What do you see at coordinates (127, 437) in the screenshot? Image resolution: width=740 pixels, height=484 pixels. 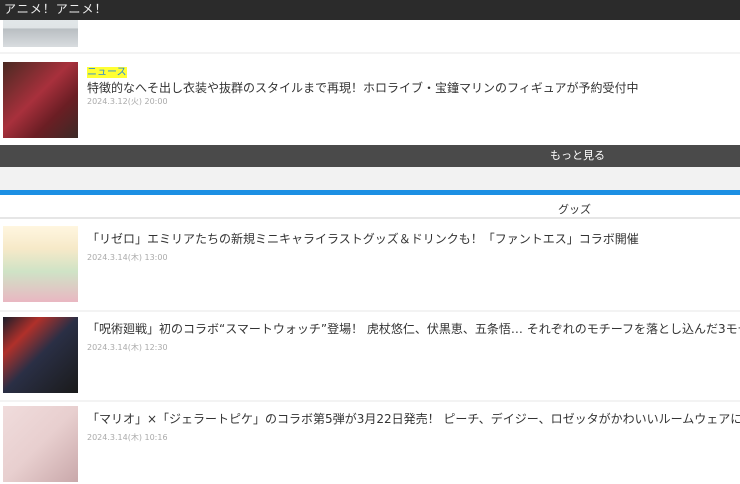 I see `article-date: 2024.3.14(木) 10:16` at bounding box center [127, 437].